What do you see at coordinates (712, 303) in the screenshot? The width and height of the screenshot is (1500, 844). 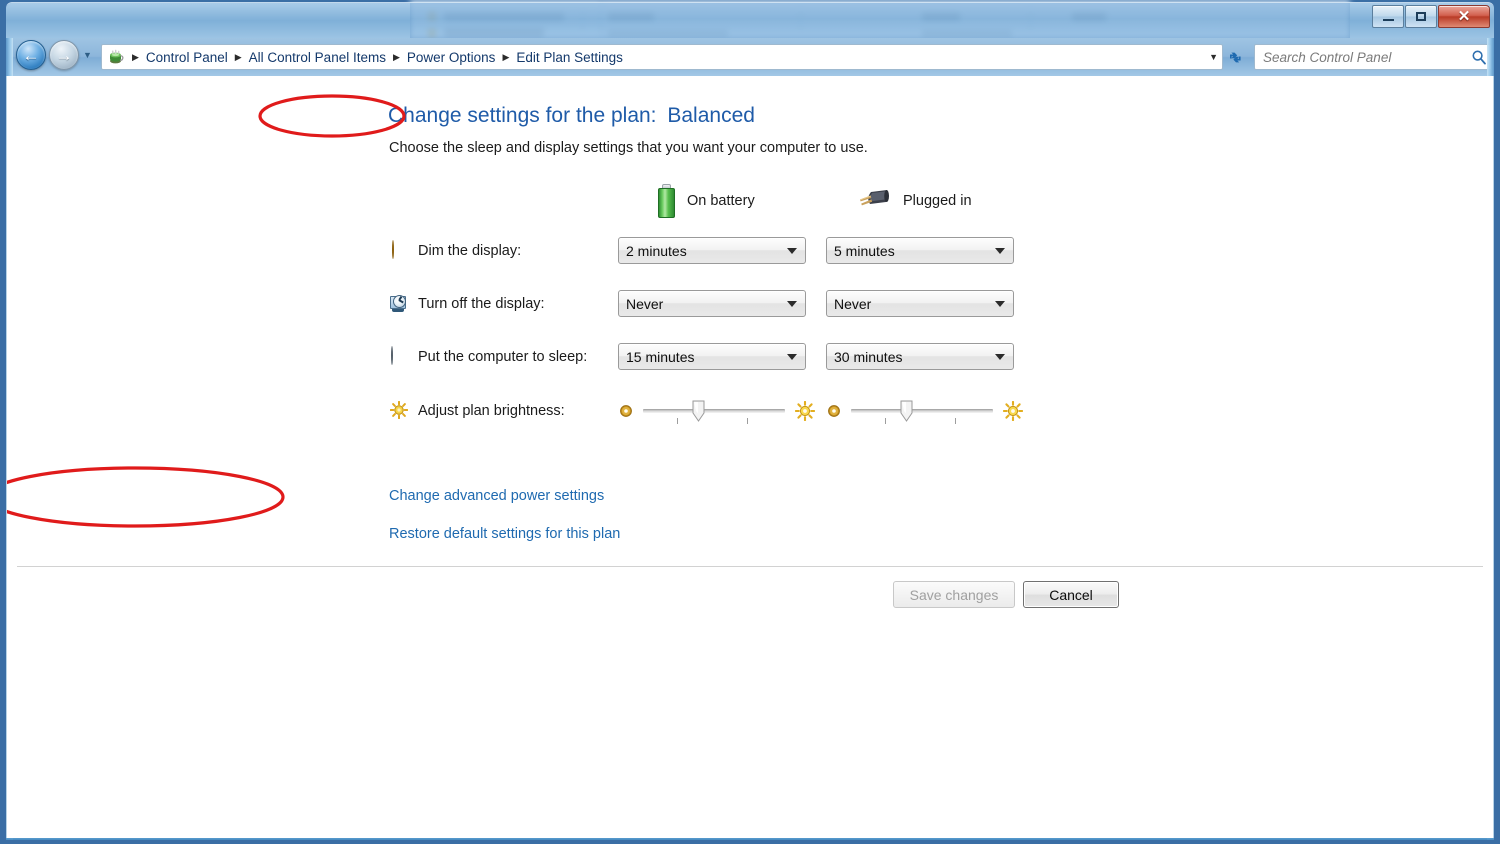 I see `combo-turn-off-display-on-battery: Never` at bounding box center [712, 303].